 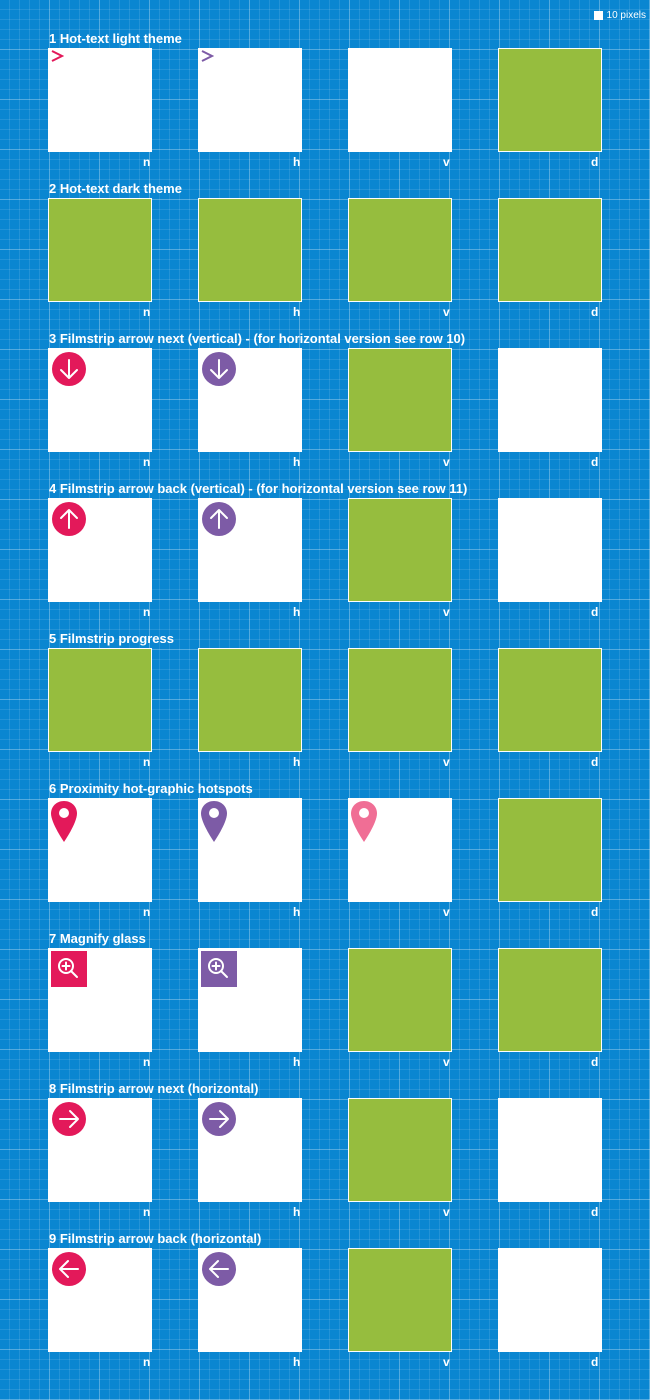 What do you see at coordinates (154, 1088) in the screenshot?
I see `row-title: 8 Filmstrip arrow next (horizontal)` at bounding box center [154, 1088].